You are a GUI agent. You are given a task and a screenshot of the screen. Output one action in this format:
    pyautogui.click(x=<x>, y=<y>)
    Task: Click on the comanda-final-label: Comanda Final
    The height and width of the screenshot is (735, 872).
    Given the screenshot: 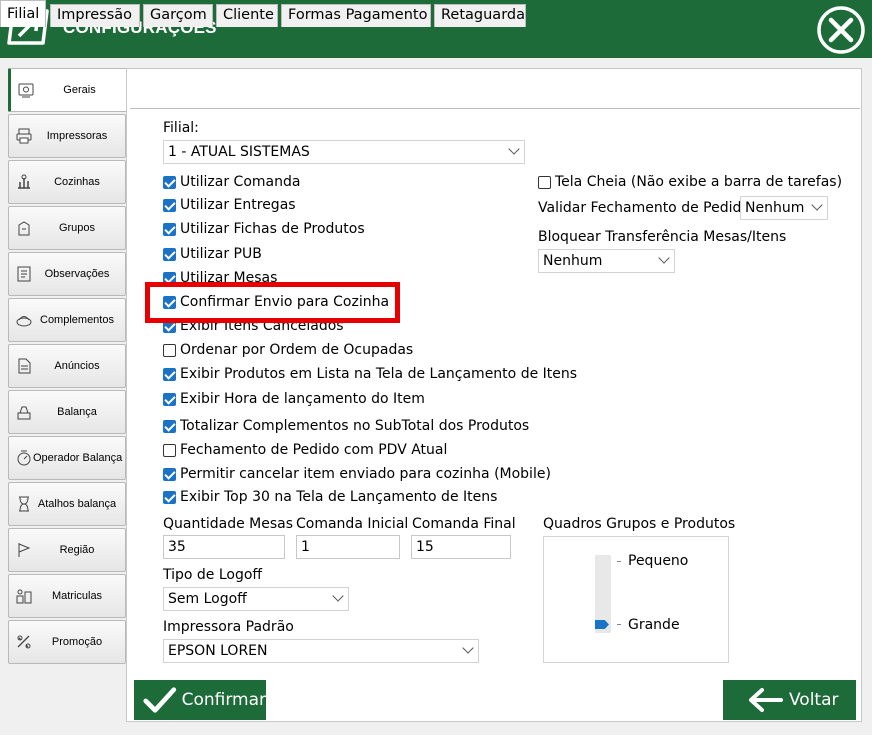 What is the action you would take?
    pyautogui.click(x=464, y=524)
    